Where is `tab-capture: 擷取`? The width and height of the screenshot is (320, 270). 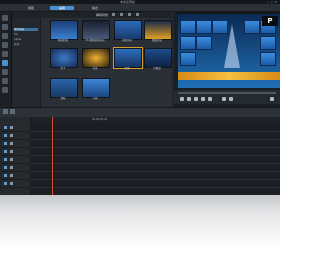 tab-capture: 擷取 is located at coordinates (31, 8).